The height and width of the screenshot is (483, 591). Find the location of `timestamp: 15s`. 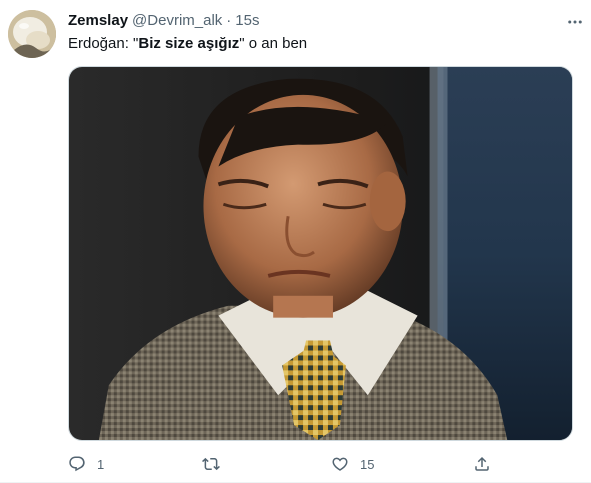

timestamp: 15s is located at coordinates (247, 21).